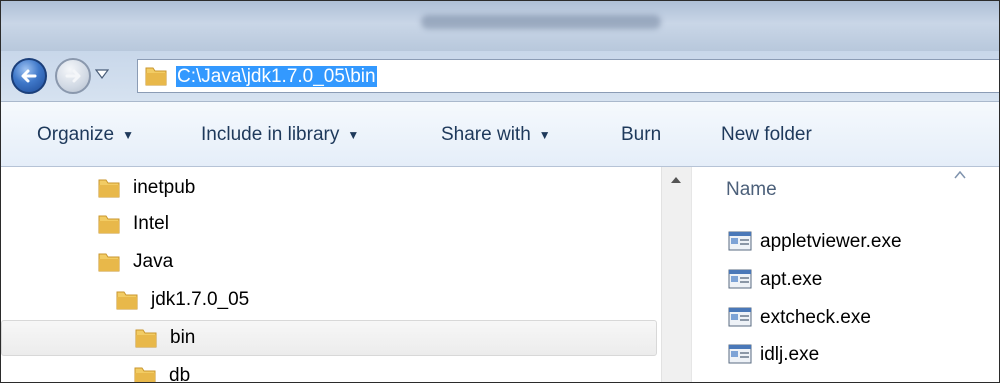  What do you see at coordinates (102, 74) in the screenshot?
I see `recent-pages-dropdown-icon` at bounding box center [102, 74].